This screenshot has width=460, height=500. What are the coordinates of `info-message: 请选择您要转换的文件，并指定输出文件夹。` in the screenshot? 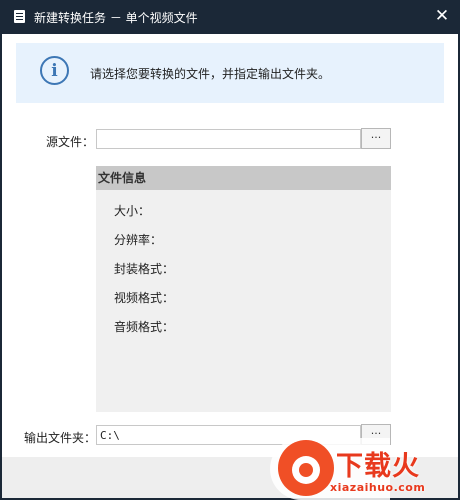 It's located at (210, 74).